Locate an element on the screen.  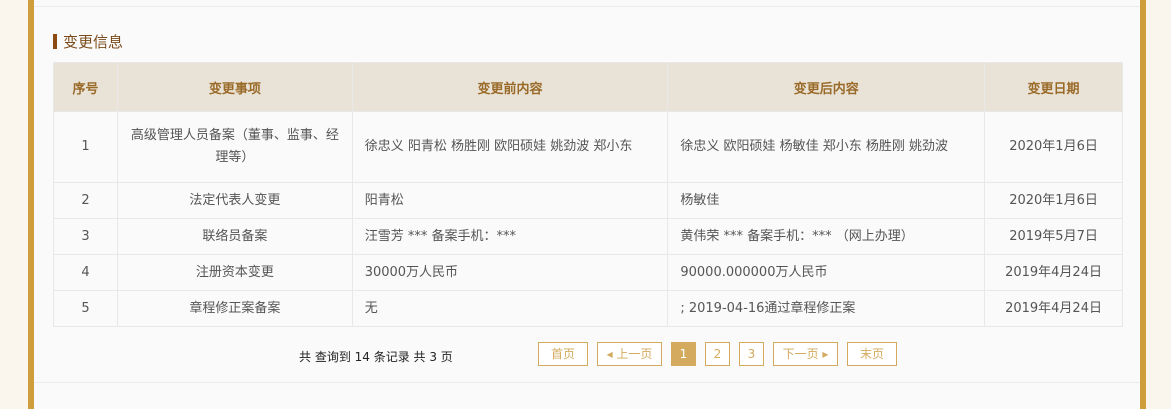
cell-item: 高级管理人员备案（董事、监事、经理等） is located at coordinates (234, 147).